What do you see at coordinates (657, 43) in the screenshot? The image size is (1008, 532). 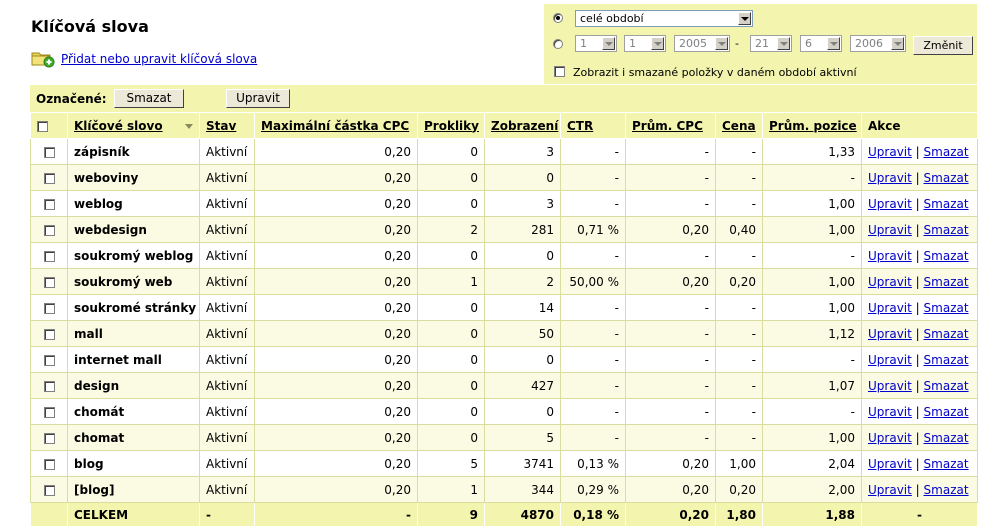 I see `chevron-down-icon` at bounding box center [657, 43].